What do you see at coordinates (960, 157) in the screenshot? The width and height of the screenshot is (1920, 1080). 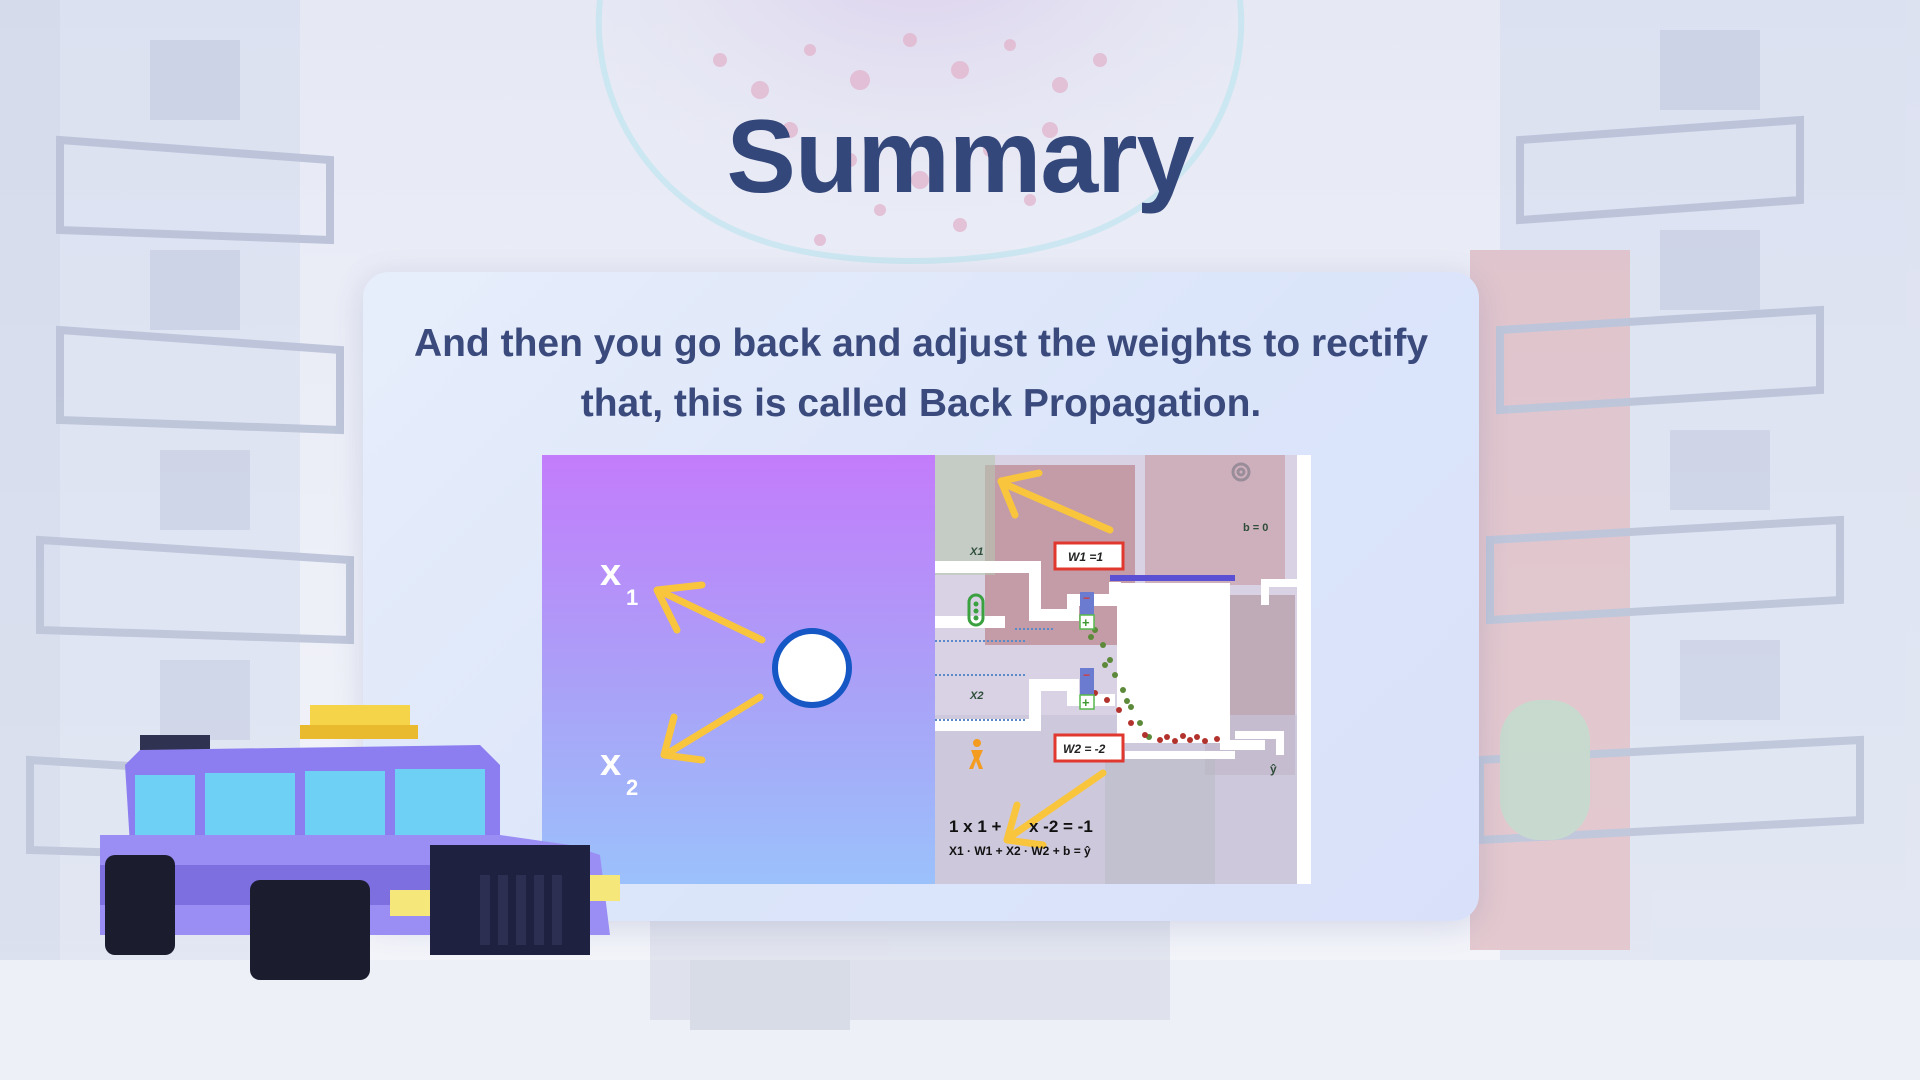 I see `page-title: Summary` at bounding box center [960, 157].